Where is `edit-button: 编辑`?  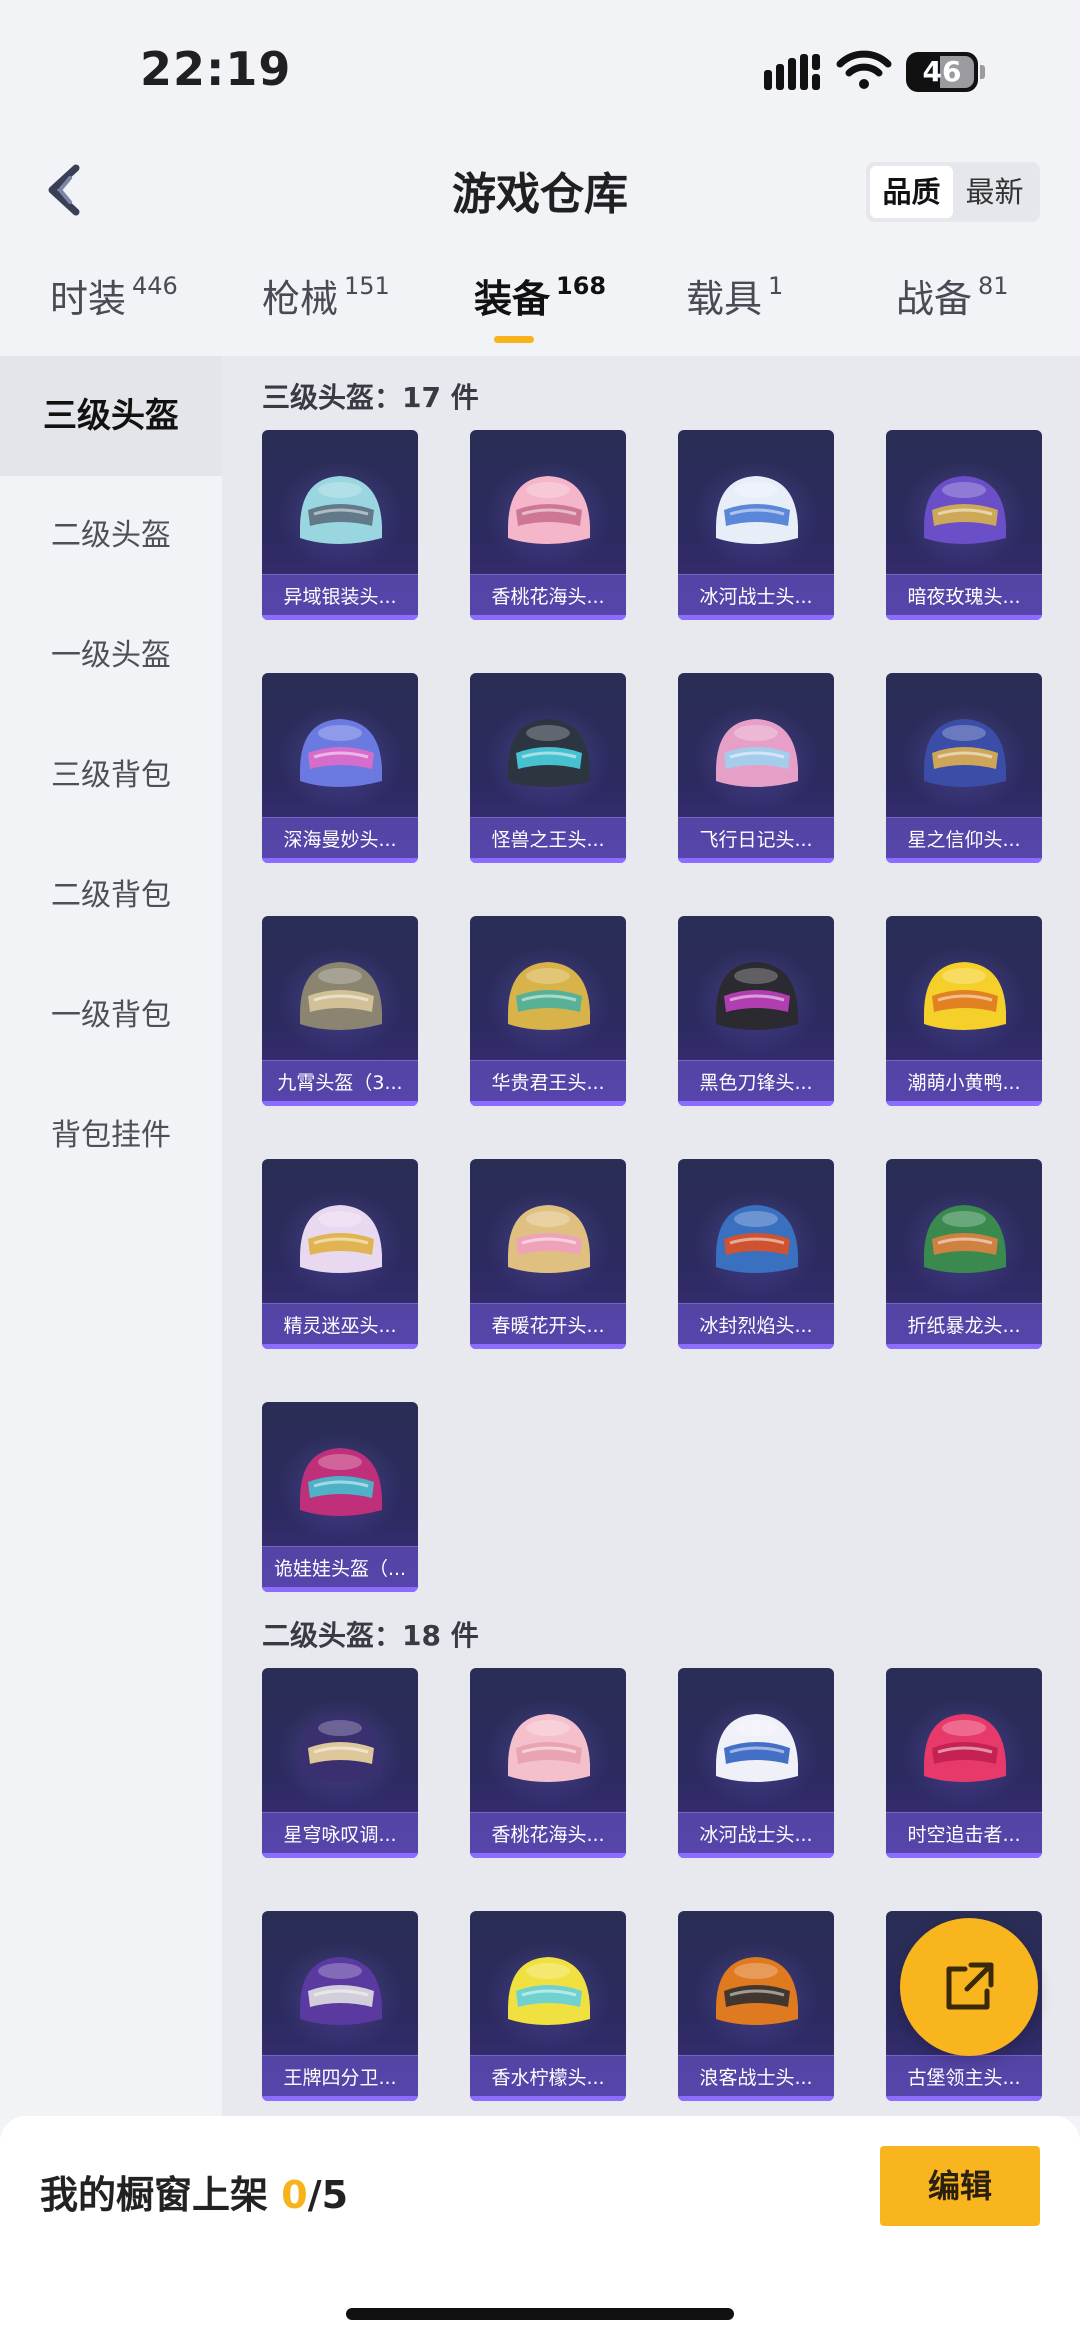
edit-button: 编辑 is located at coordinates (960, 2186).